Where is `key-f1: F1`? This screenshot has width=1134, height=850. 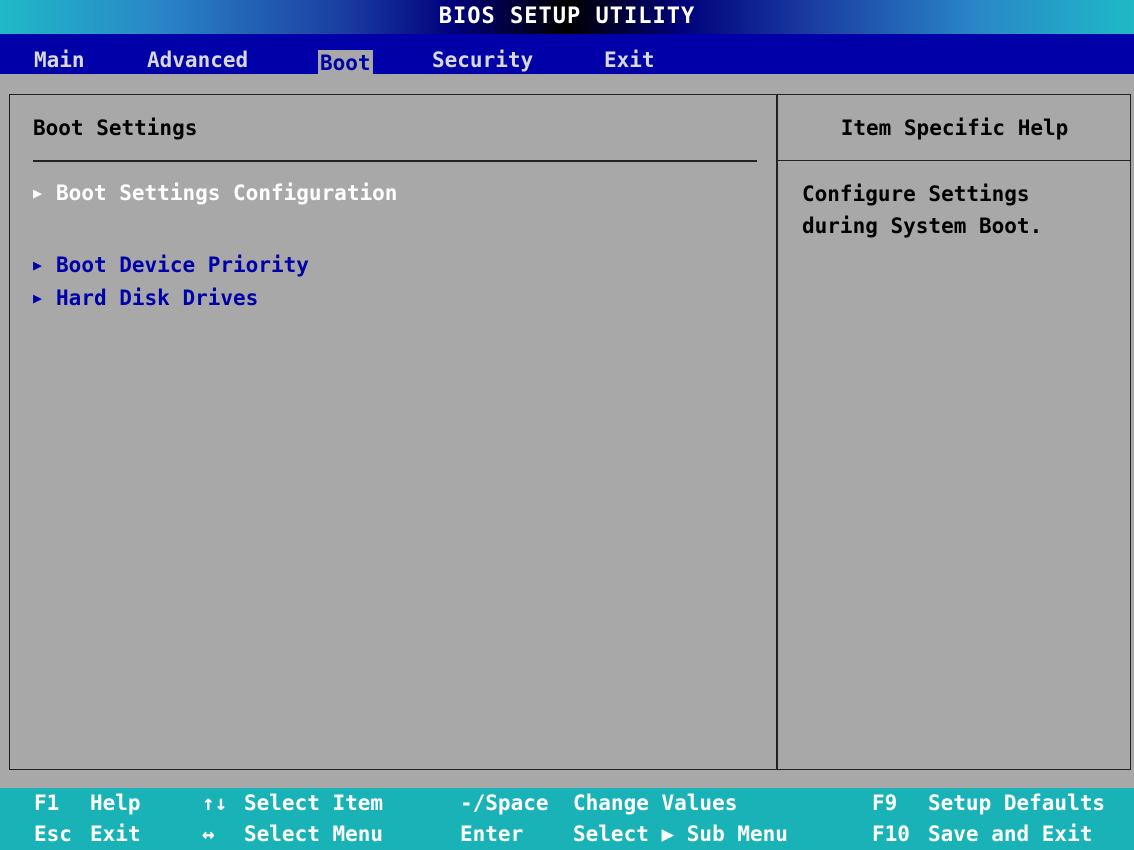
key-f1: F1 is located at coordinates (47, 803).